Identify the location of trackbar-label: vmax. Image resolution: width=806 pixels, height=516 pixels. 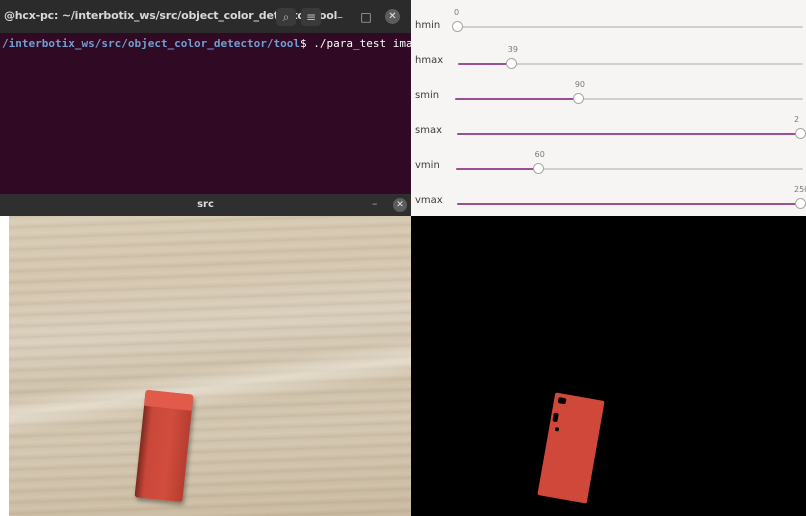
(429, 200).